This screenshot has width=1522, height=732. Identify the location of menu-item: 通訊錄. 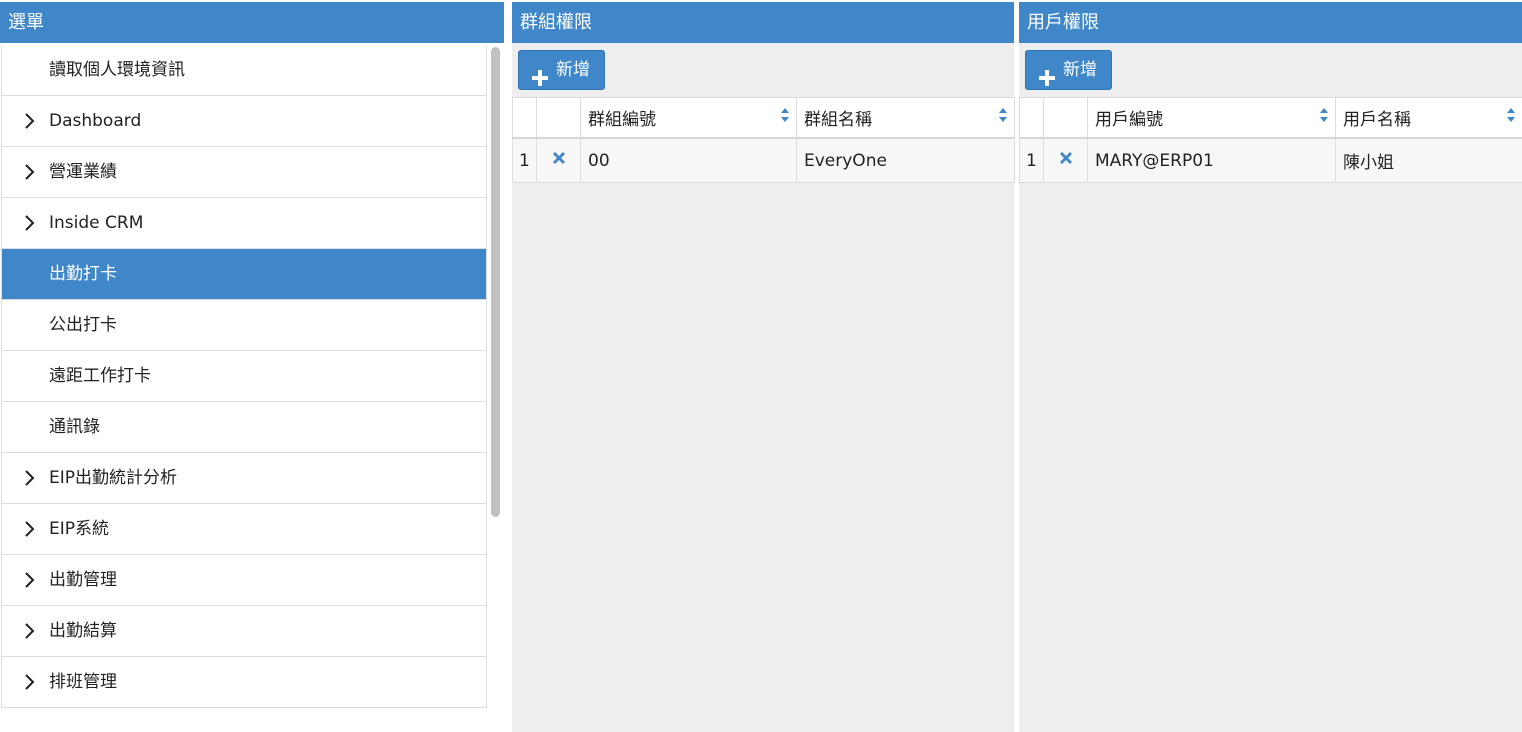
(244, 427).